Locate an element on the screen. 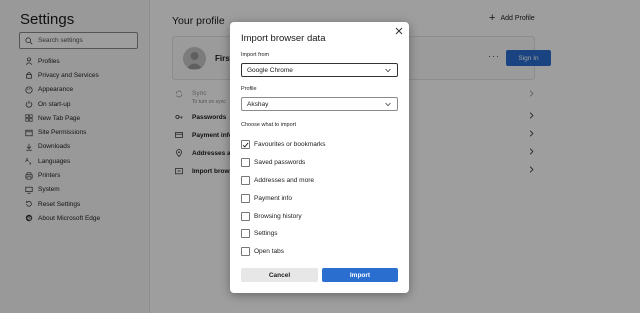  import-from-select: Google Chrome is located at coordinates (319, 70).